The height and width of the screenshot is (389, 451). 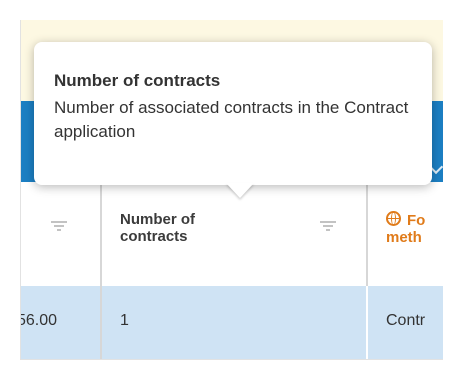 What do you see at coordinates (240, 190) in the screenshot?
I see `tooltip-arrow` at bounding box center [240, 190].